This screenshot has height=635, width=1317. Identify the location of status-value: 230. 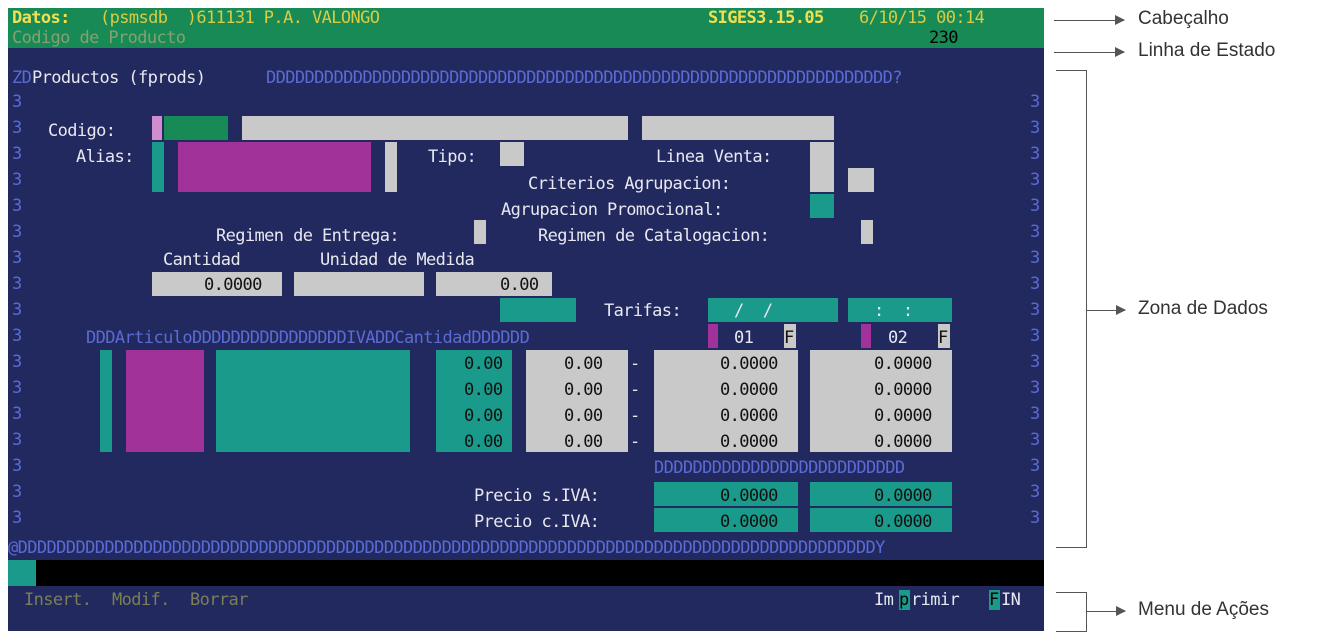
(944, 38).